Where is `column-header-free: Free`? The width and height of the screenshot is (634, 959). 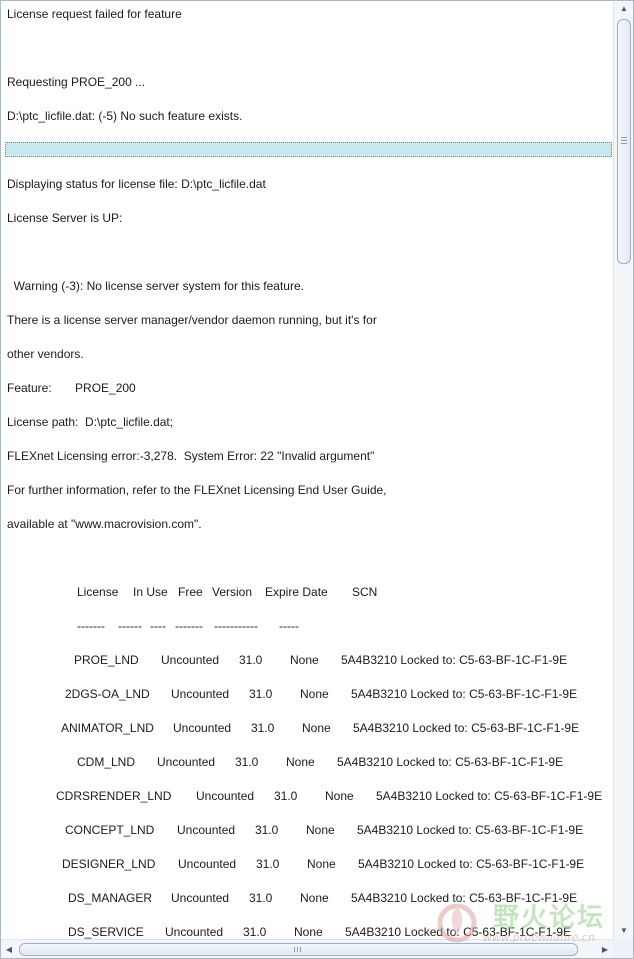 column-header-free: Free is located at coordinates (190, 592).